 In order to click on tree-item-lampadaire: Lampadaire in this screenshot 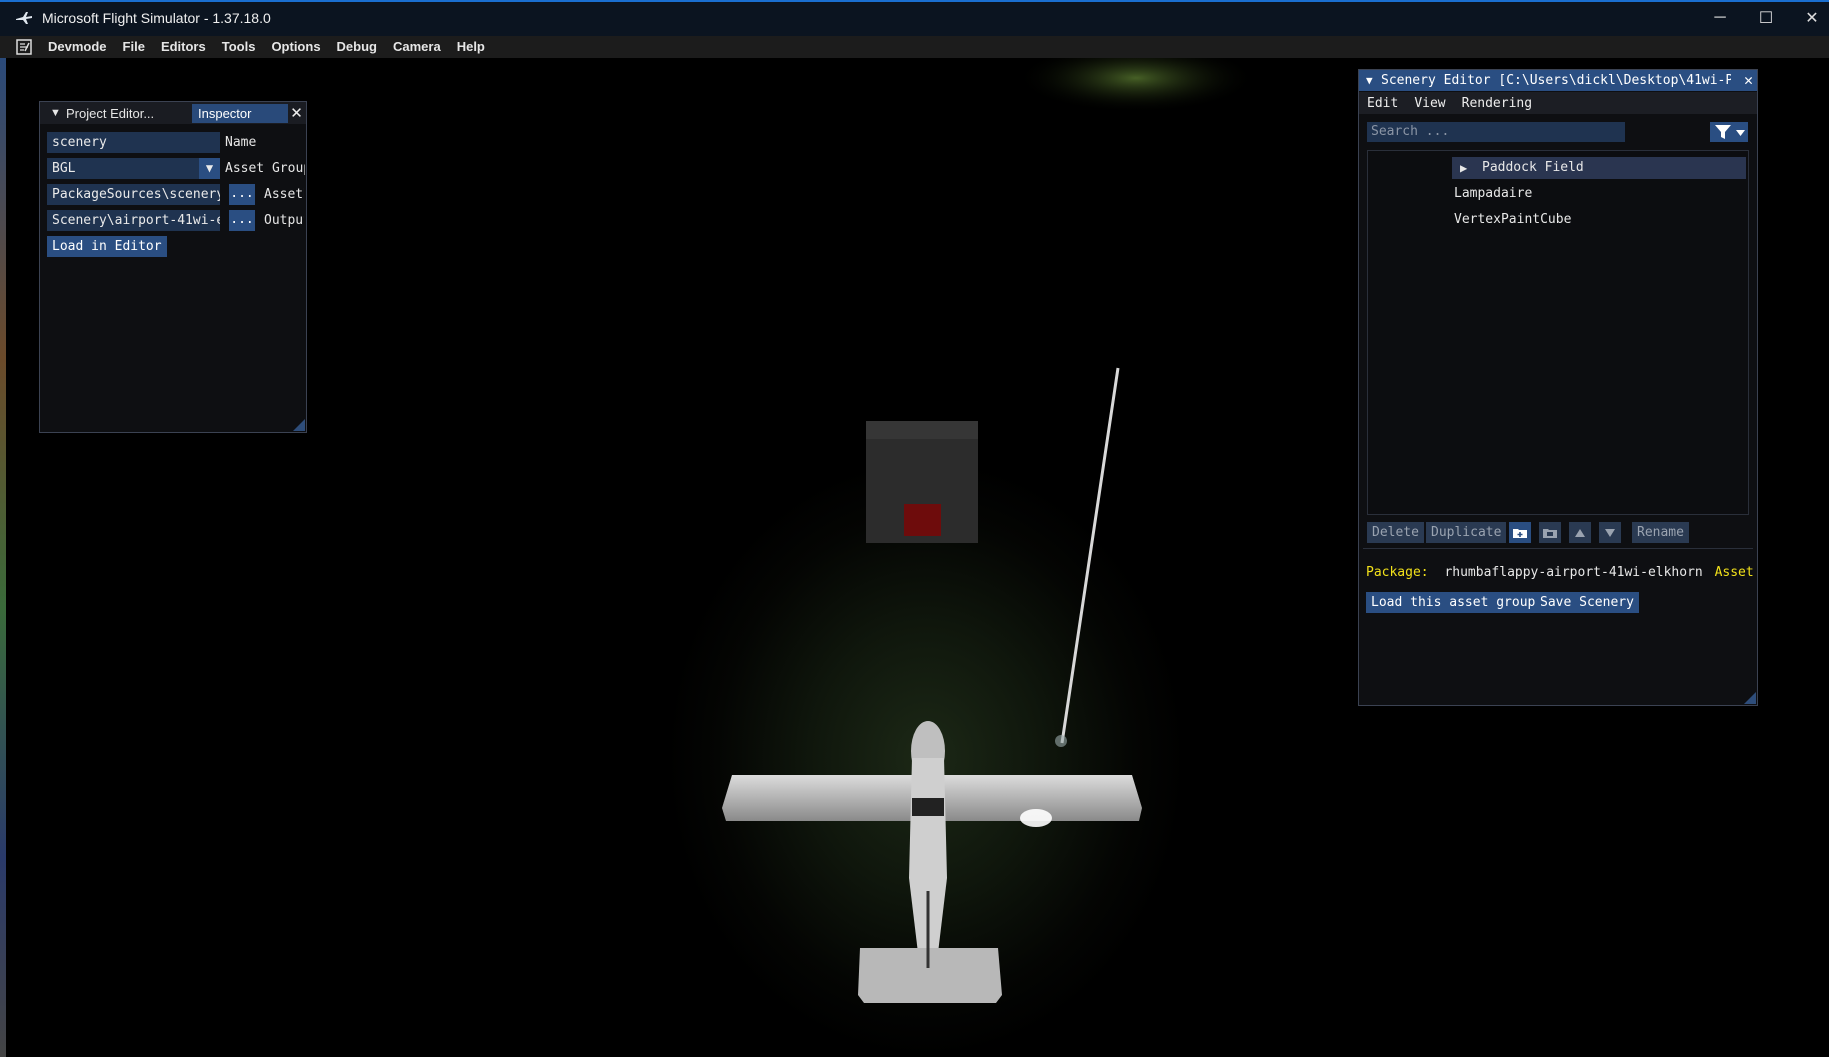, I will do `click(1492, 194)`.